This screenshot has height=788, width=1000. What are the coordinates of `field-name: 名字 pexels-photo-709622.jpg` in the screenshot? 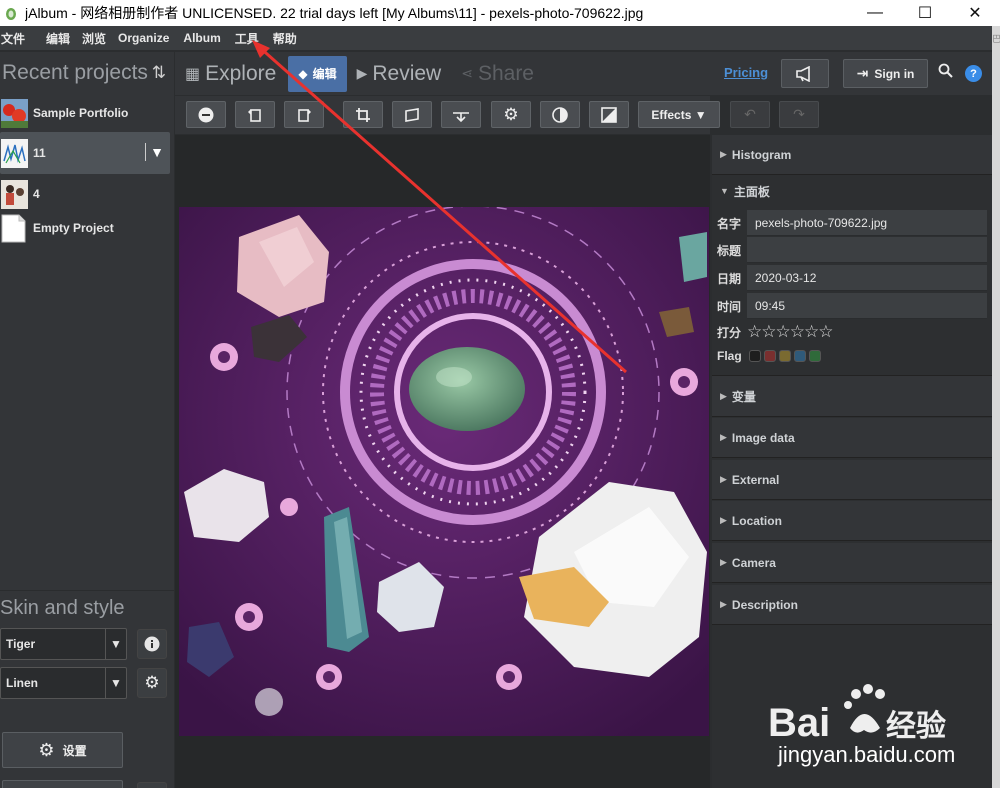 It's located at (852, 223).